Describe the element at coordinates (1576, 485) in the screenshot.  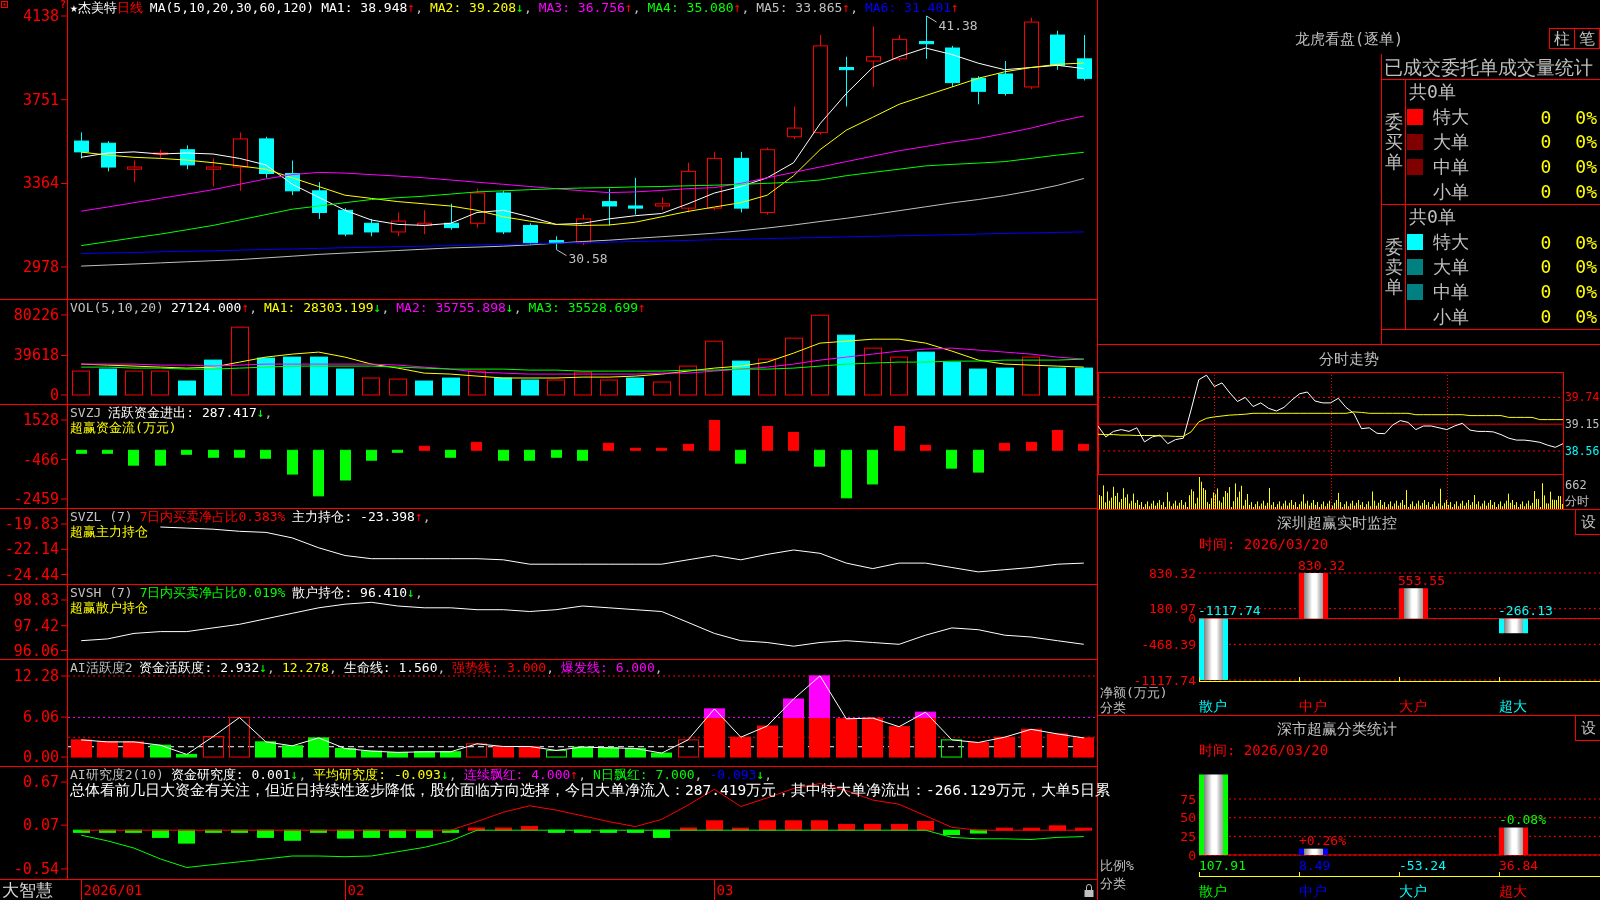
I see `volume-scale-label: 662` at that location.